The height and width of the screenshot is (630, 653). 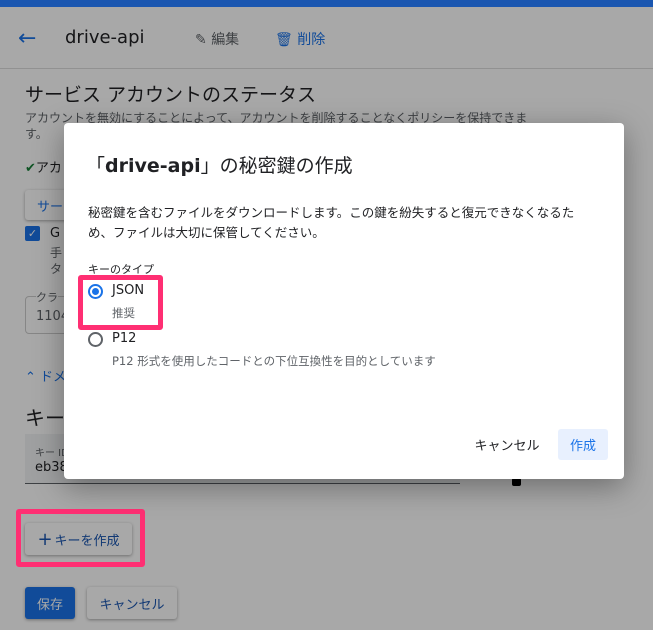 What do you see at coordinates (124, 338) in the screenshot?
I see `radio-p12-label: P12` at bounding box center [124, 338].